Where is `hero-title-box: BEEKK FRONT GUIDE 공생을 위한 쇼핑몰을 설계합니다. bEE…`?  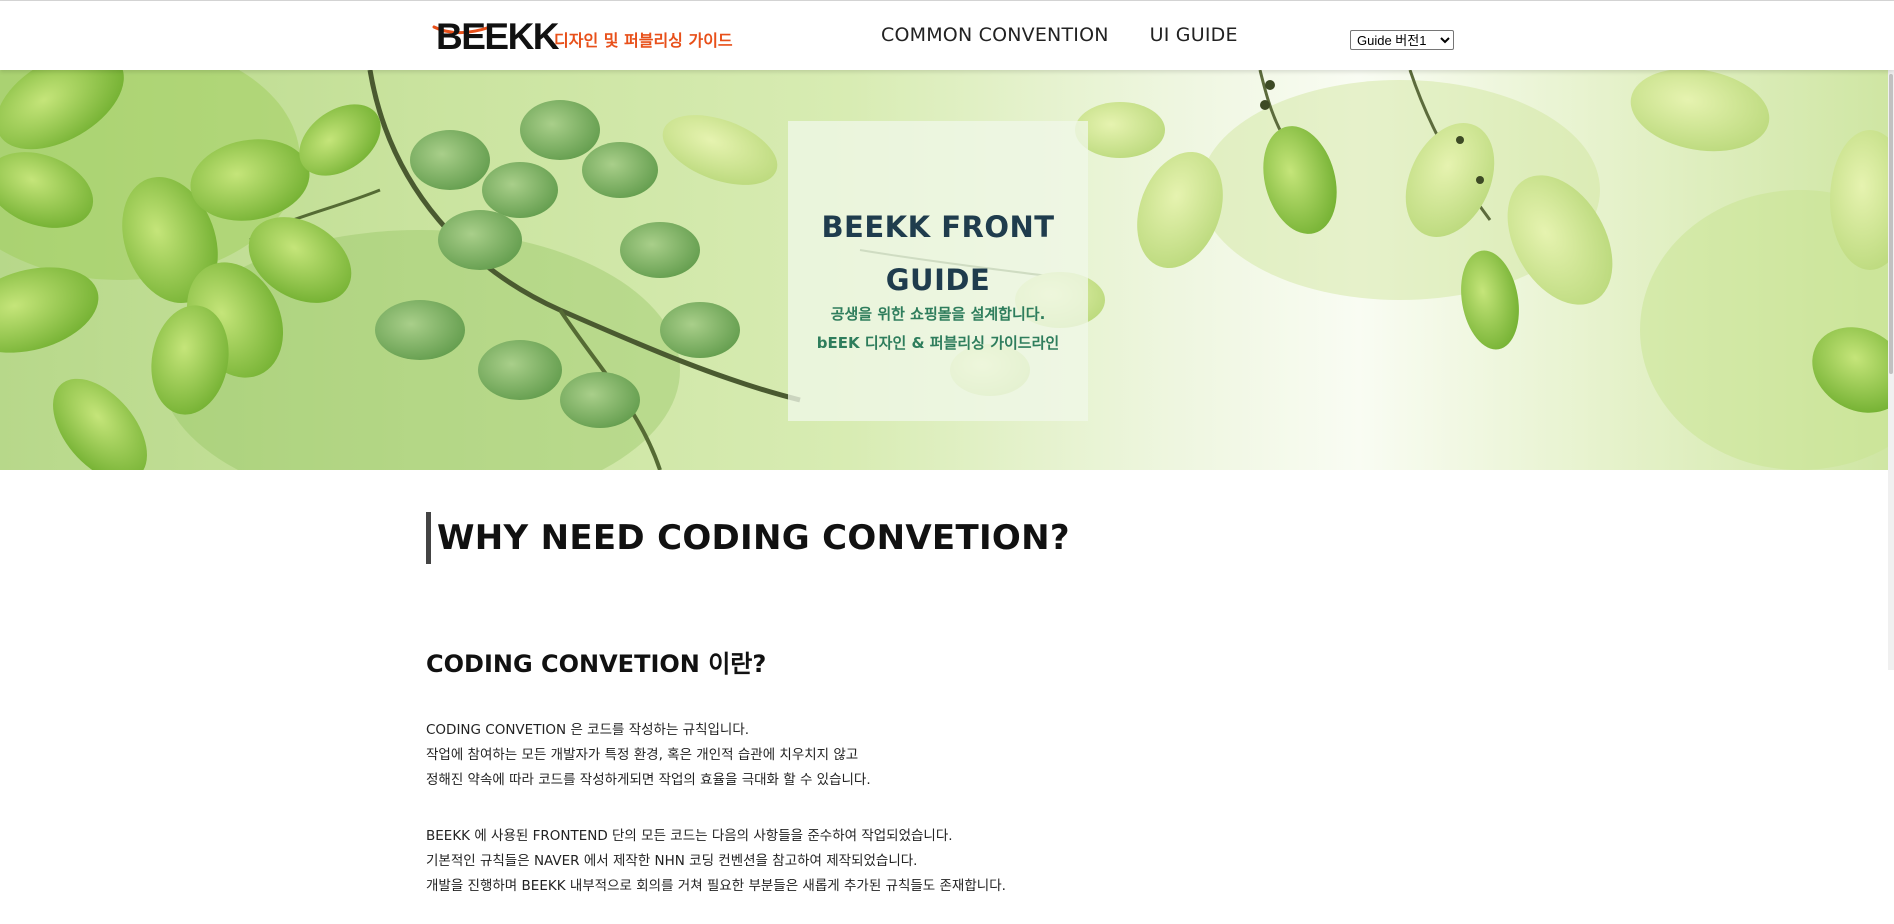 hero-title-box: BEEKK FRONT GUIDE 공생을 위한 쇼핑몰을 설계합니다. bEE… is located at coordinates (938, 271).